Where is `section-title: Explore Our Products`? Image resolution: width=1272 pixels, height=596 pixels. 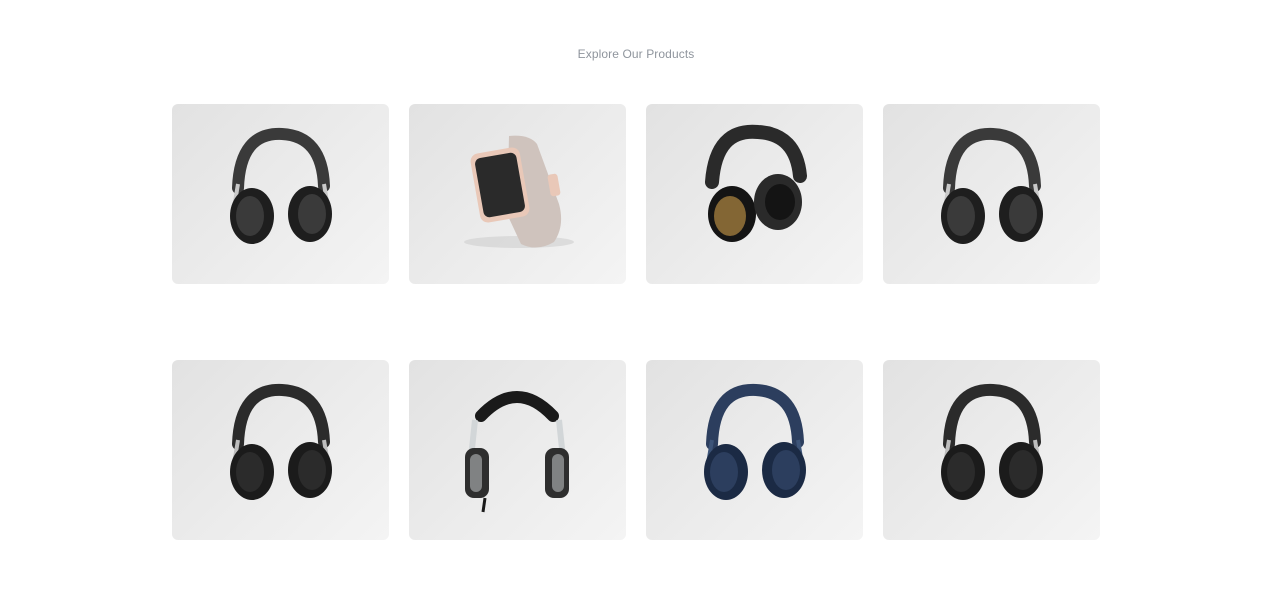 section-title: Explore Our Products is located at coordinates (636, 54).